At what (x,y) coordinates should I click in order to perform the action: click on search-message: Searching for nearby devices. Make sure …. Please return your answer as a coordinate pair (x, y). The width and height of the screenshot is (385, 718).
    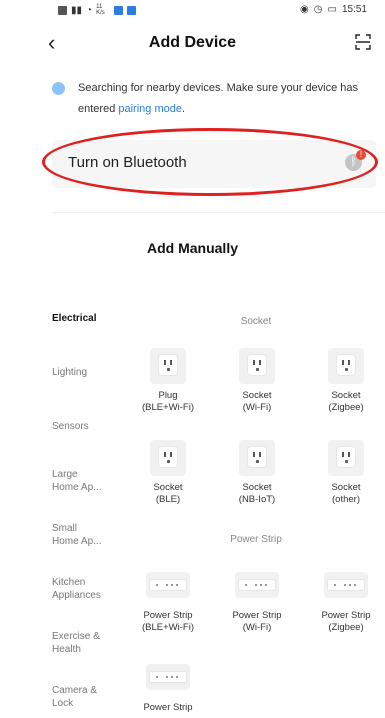
    Looking at the image, I should click on (220, 99).